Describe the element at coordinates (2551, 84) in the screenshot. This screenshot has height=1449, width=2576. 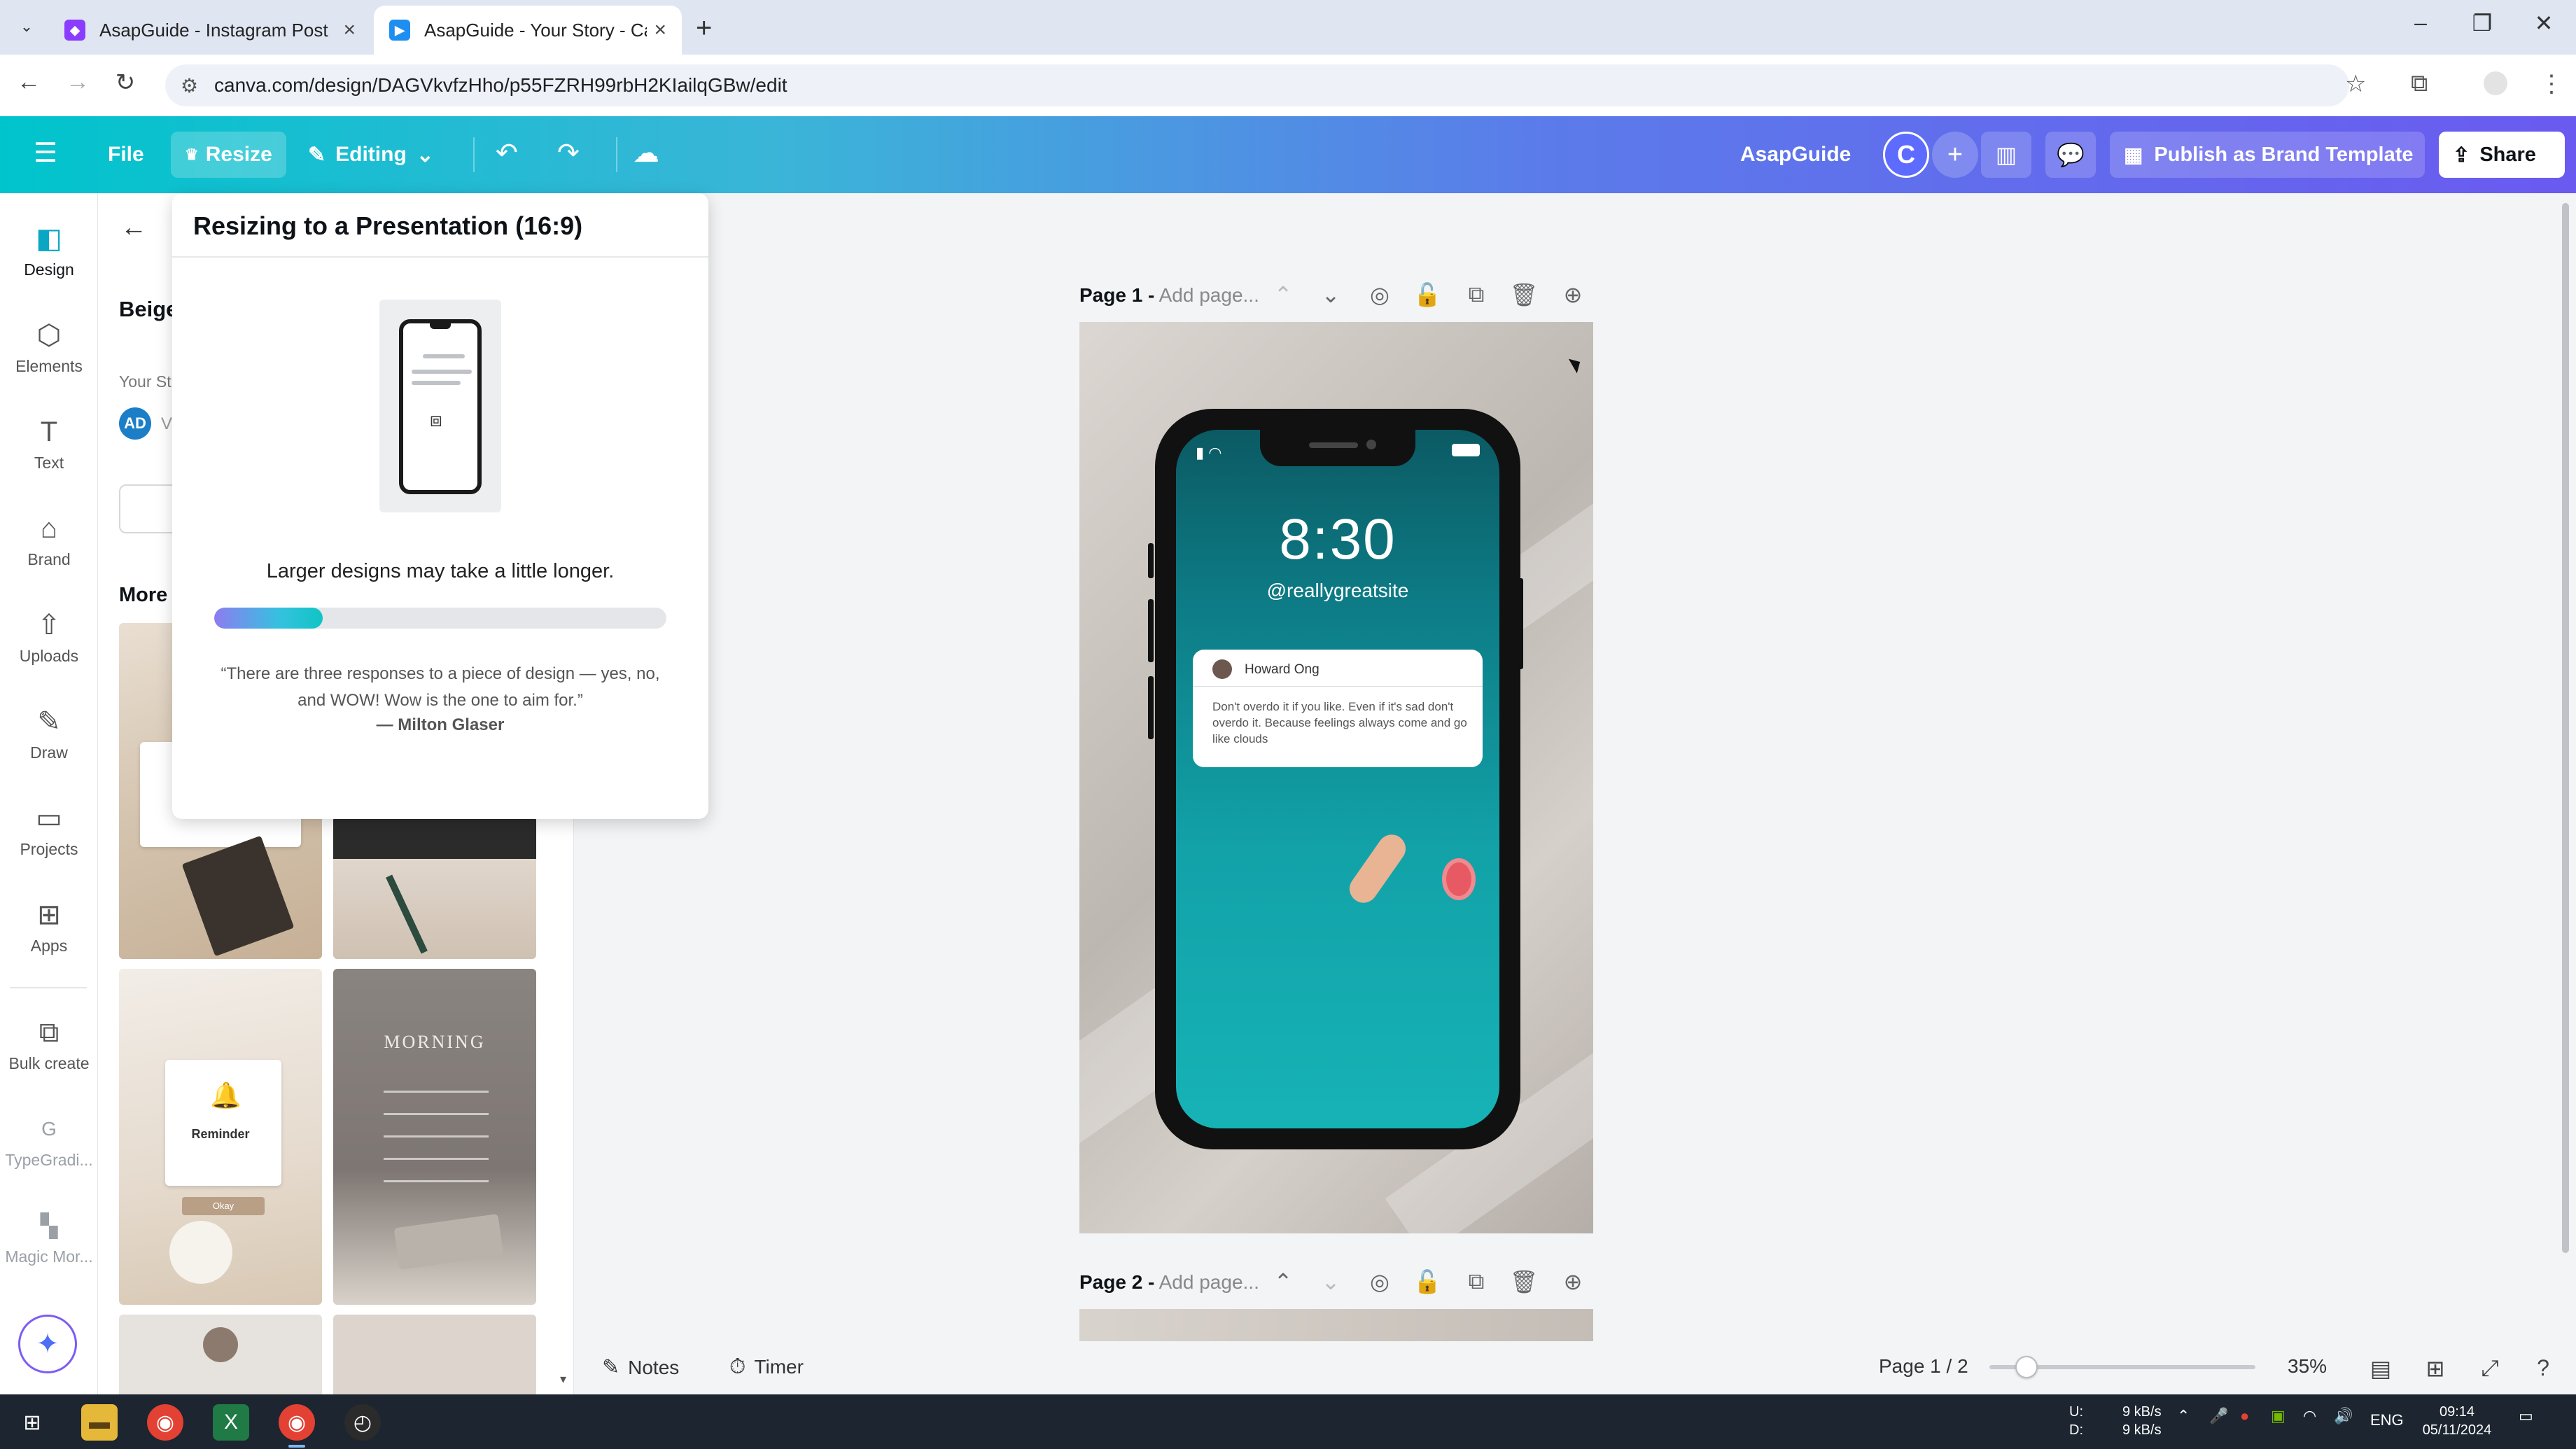
I see `browser-menu-icon: ⋮` at that location.